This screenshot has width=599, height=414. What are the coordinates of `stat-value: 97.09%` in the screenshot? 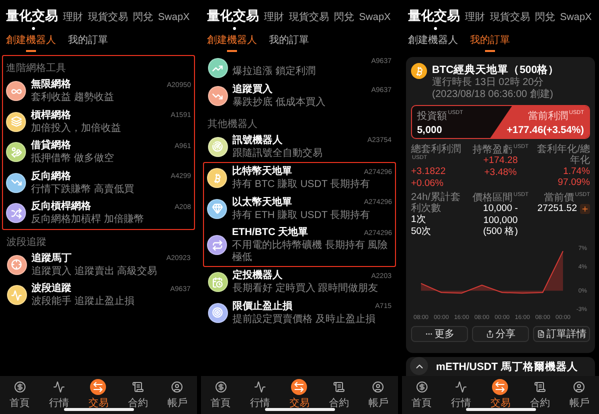 It's located at (574, 183).